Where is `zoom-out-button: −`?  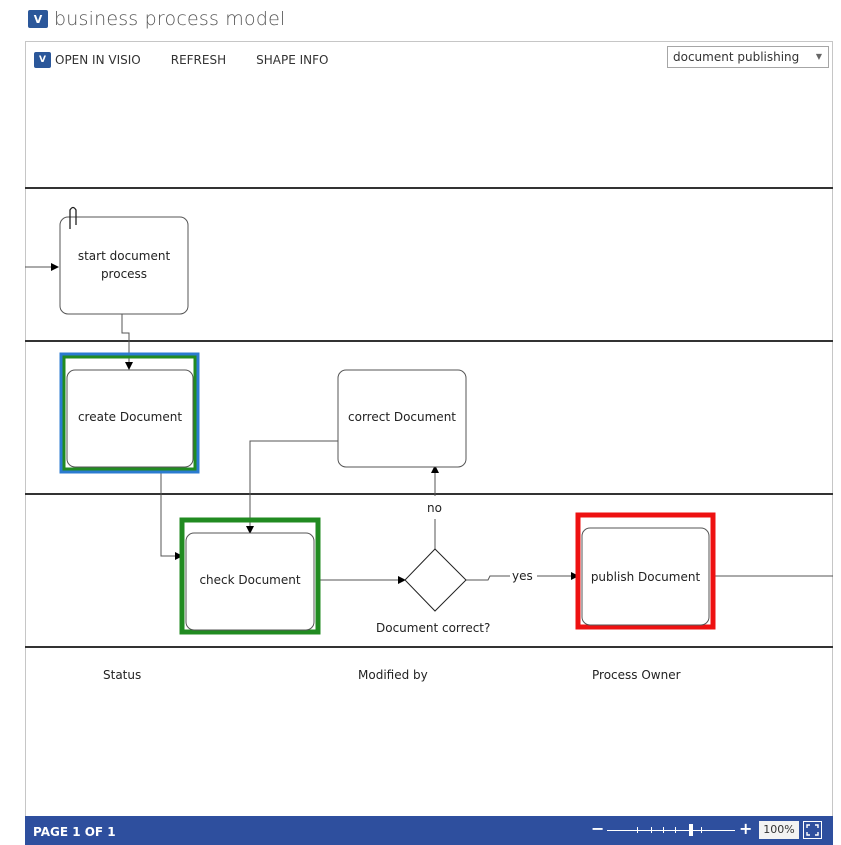
zoom-out-button: − is located at coordinates (597, 828).